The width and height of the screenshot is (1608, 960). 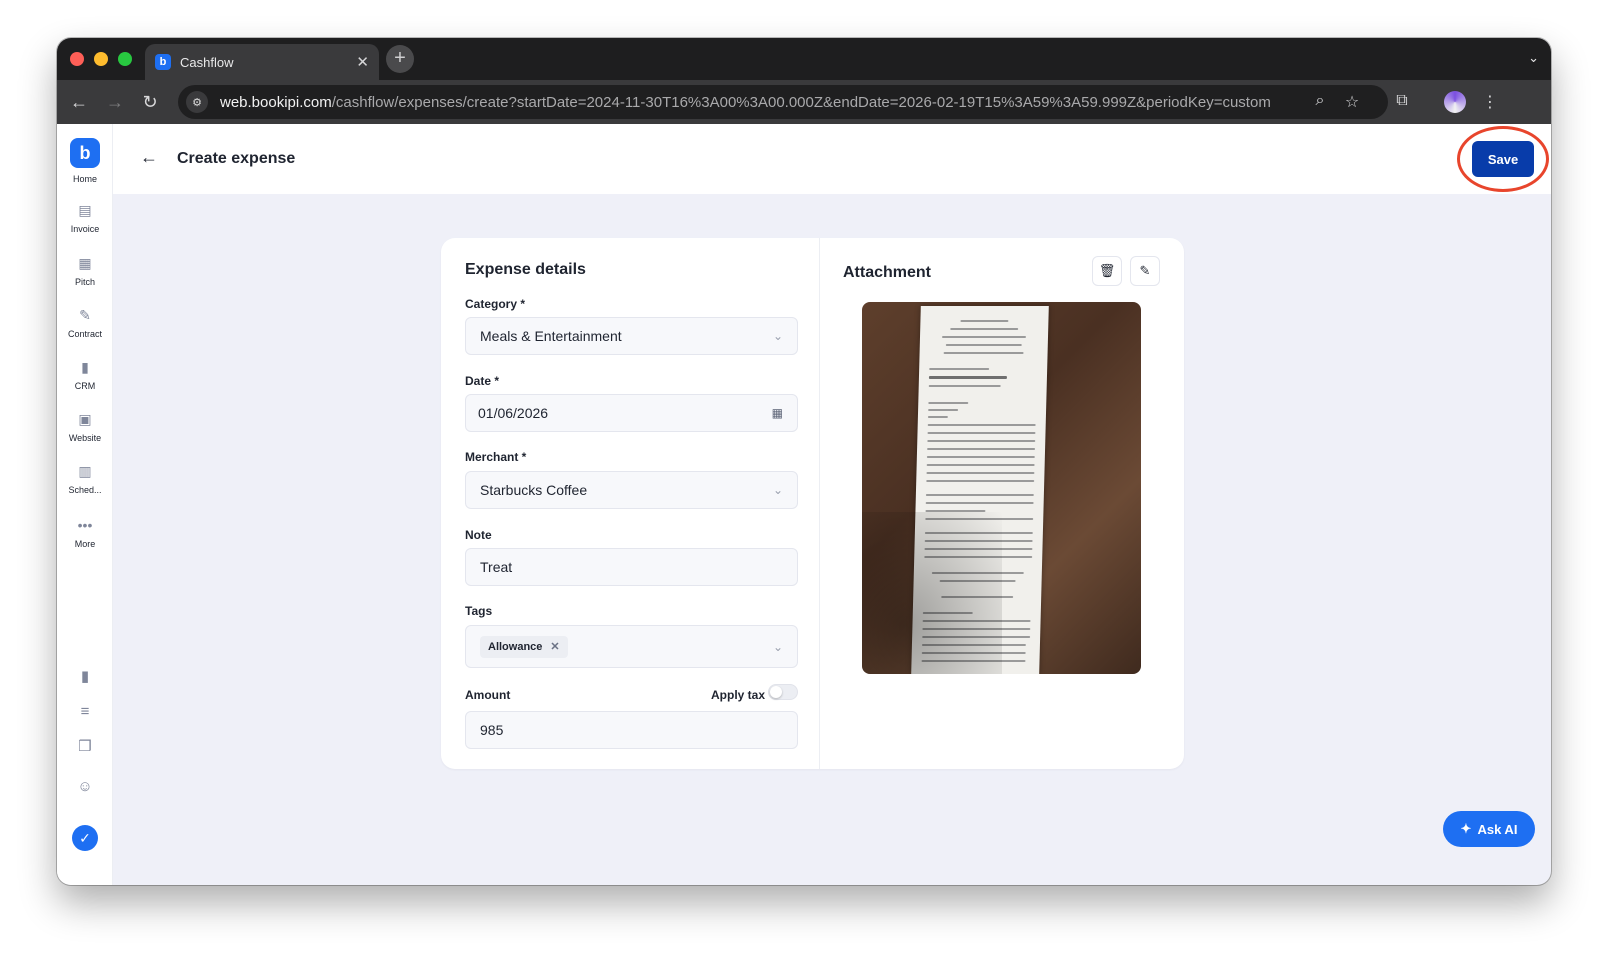 I want to click on amount-value: 985, so click(x=492, y=730).